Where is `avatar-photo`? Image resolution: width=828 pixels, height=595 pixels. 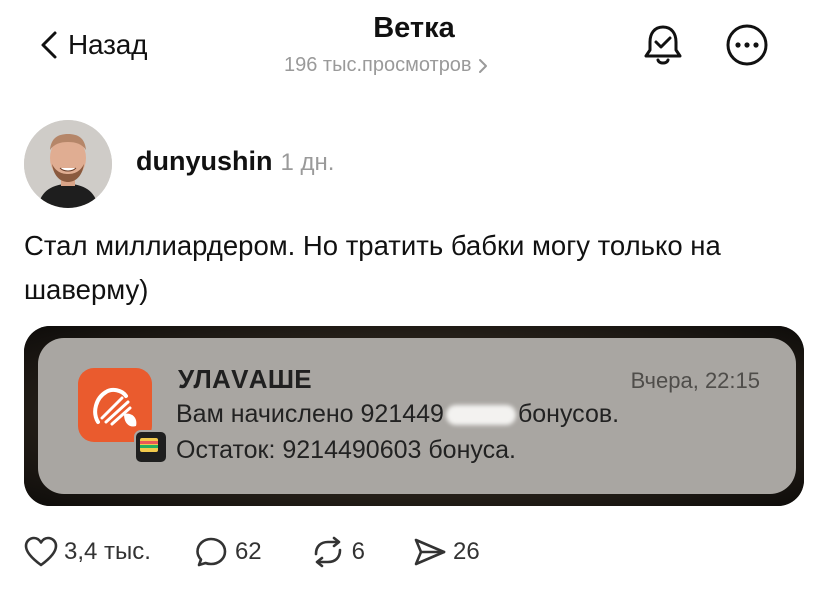
avatar-photo is located at coordinates (68, 164).